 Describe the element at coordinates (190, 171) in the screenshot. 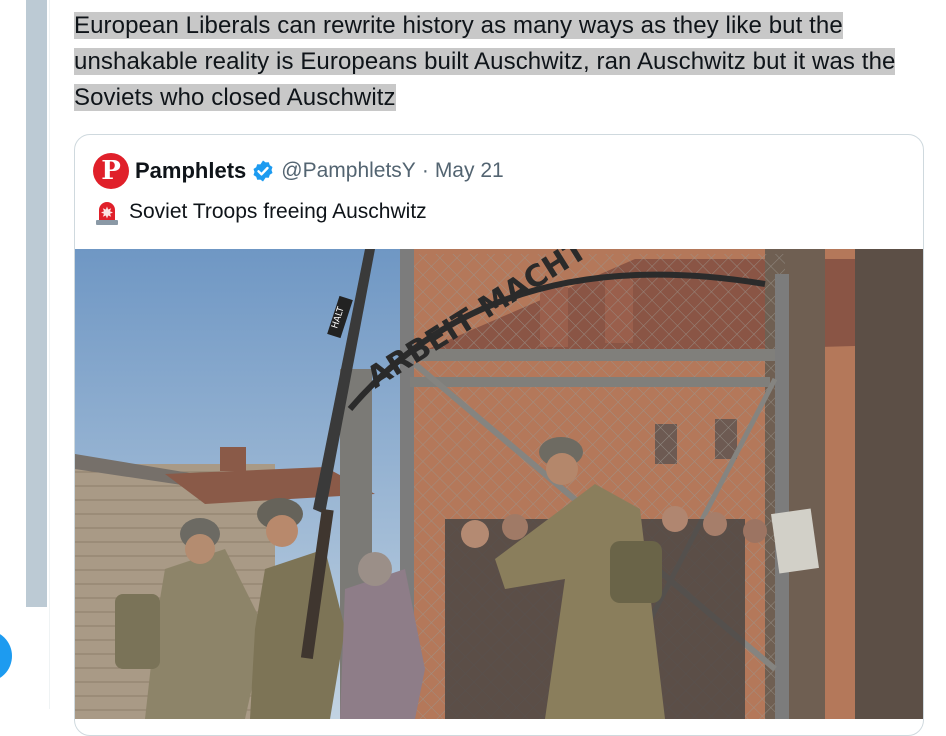

I see `author-name: Pamphlets` at that location.